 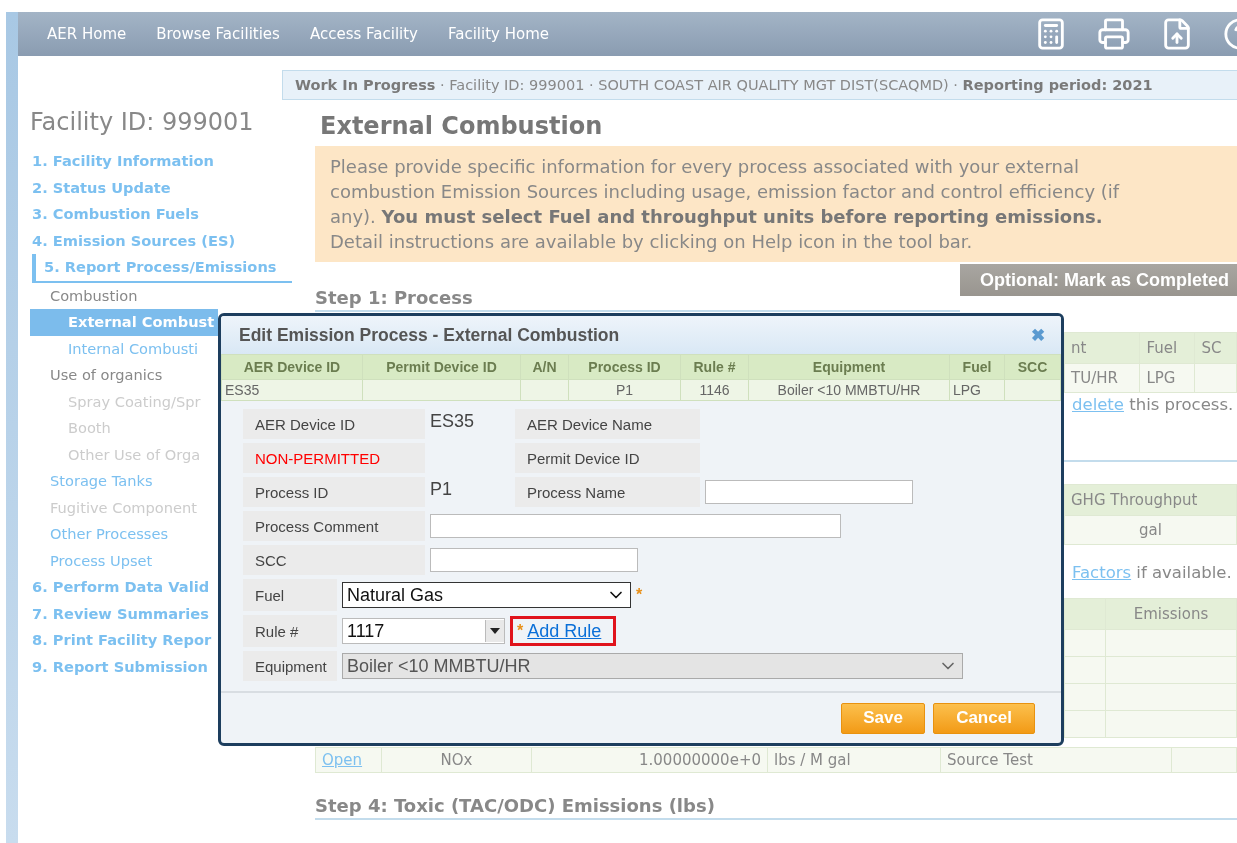 What do you see at coordinates (1215, 348) in the screenshot?
I see `column-header: SC` at bounding box center [1215, 348].